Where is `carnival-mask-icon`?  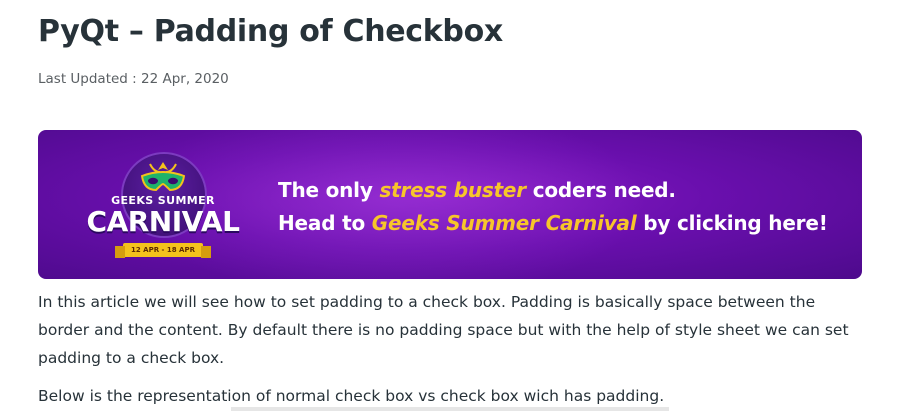
carnival-mask-icon is located at coordinates (163, 177).